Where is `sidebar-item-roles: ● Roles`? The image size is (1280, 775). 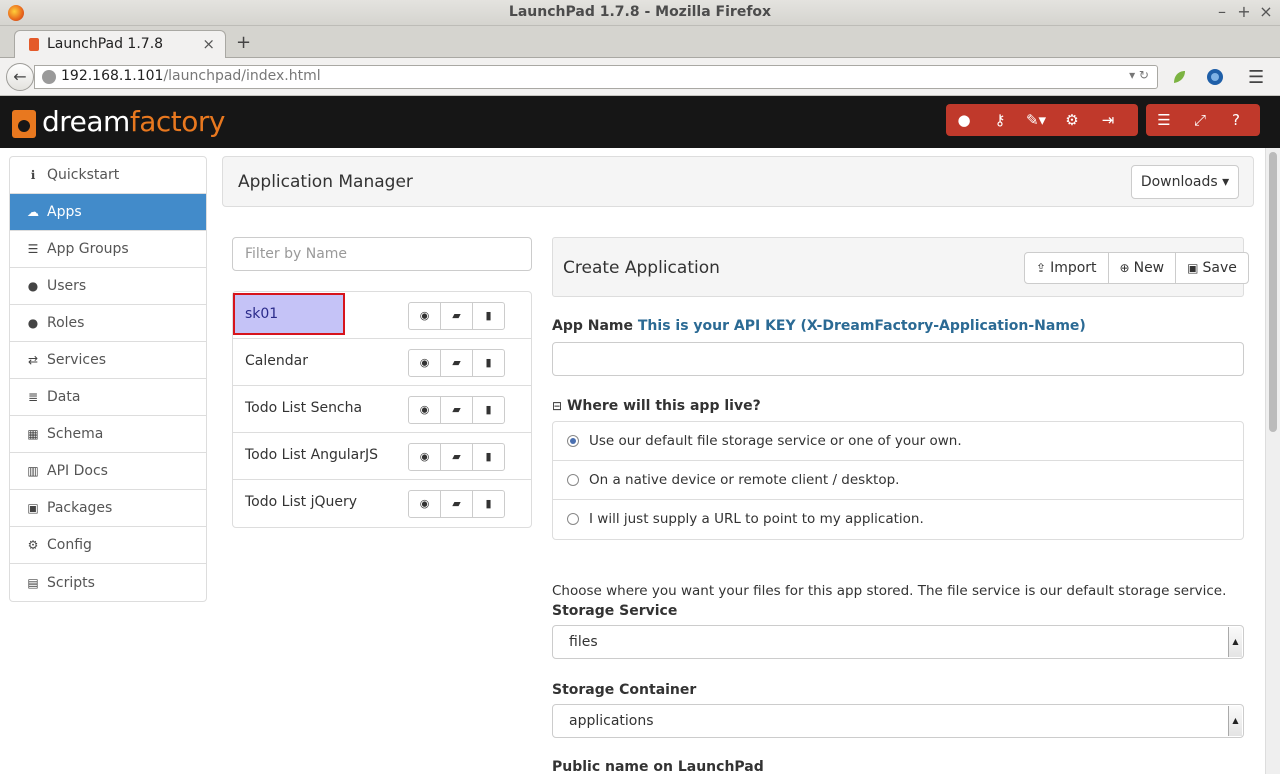 sidebar-item-roles: ● Roles is located at coordinates (108, 323).